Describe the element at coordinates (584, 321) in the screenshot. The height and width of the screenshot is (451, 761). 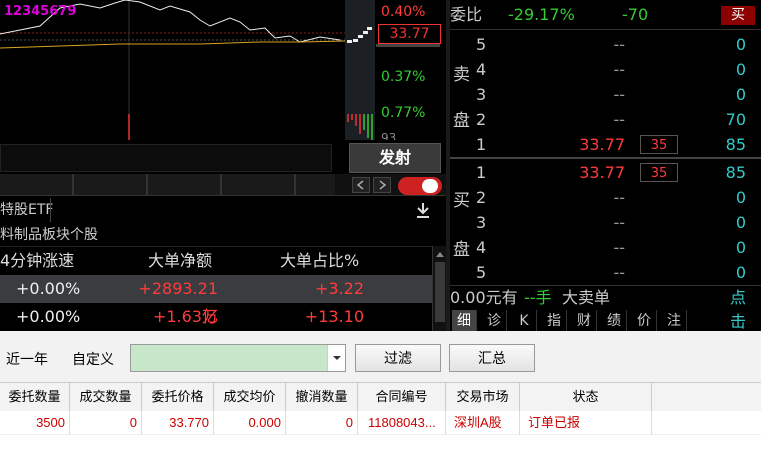
I see `tab-finance: 财` at that location.